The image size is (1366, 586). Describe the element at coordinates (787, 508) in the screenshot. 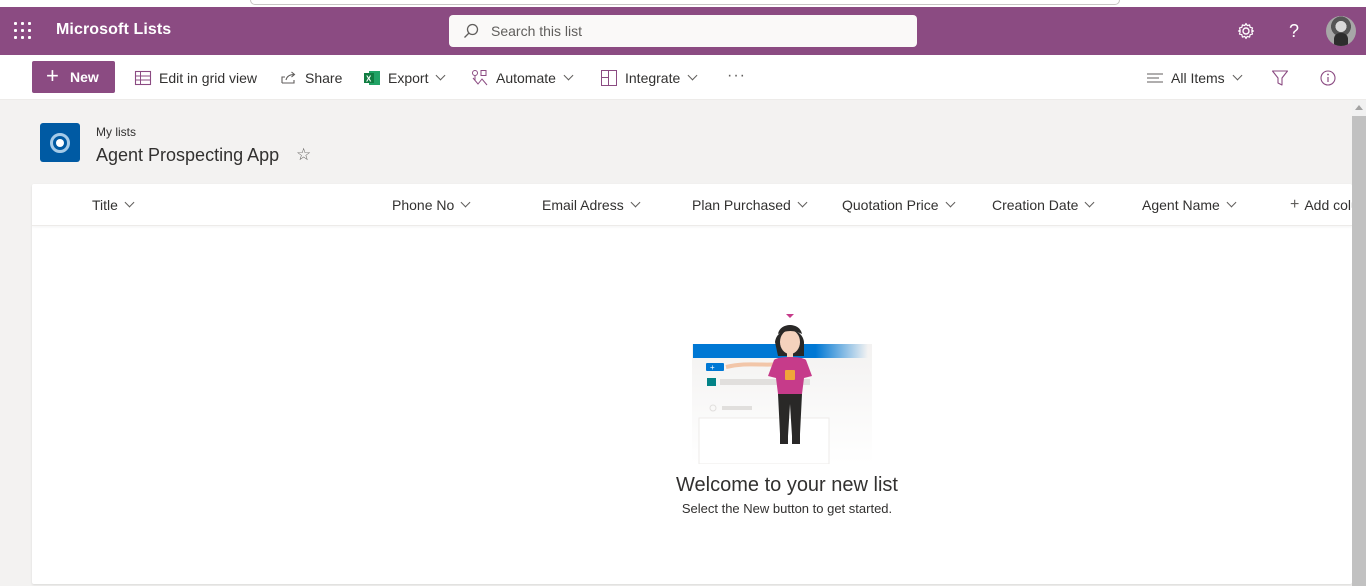

I see `empty-state-subtext: Select the New button to get started.` at that location.